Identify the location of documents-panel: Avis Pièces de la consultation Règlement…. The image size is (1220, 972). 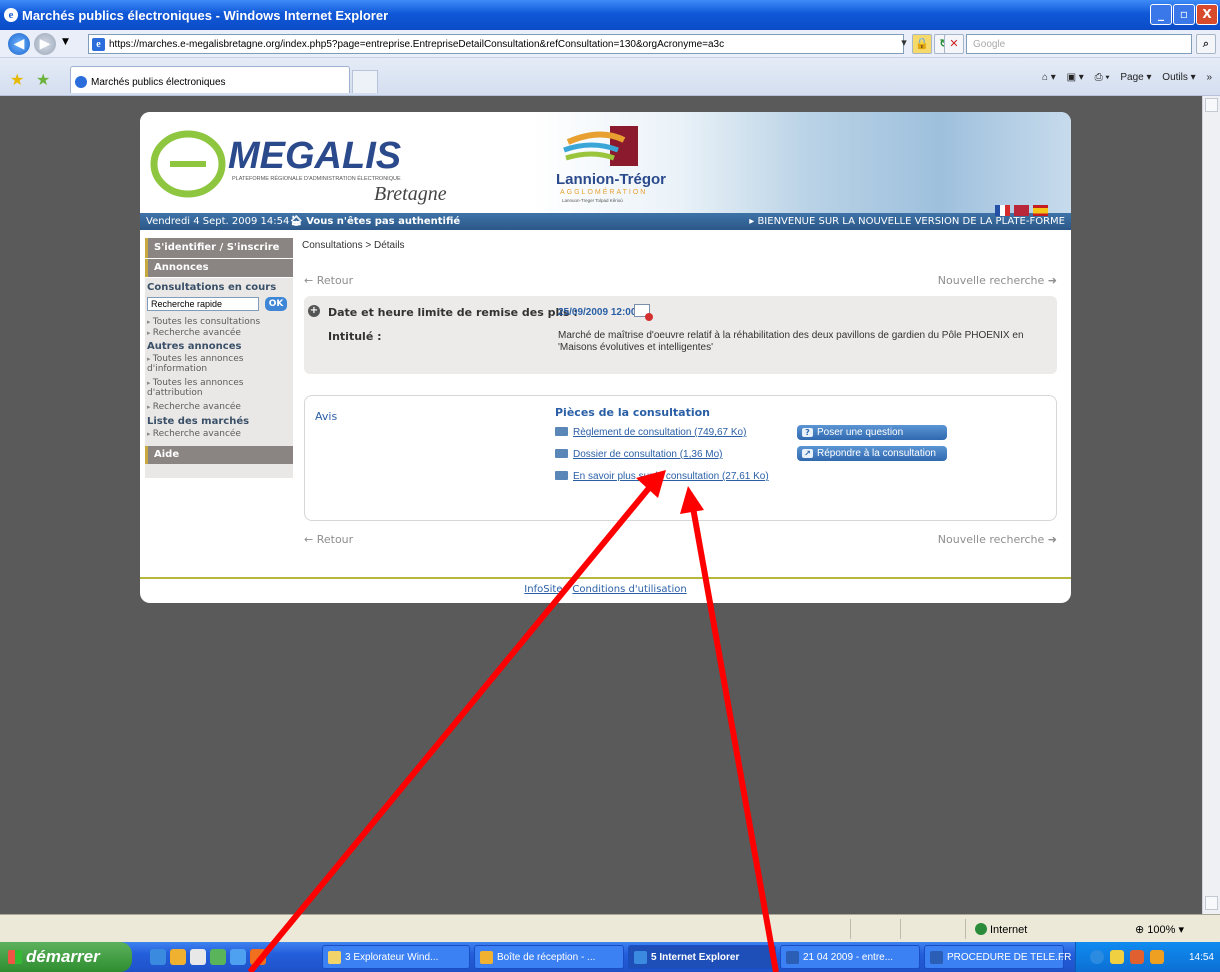
(680, 458).